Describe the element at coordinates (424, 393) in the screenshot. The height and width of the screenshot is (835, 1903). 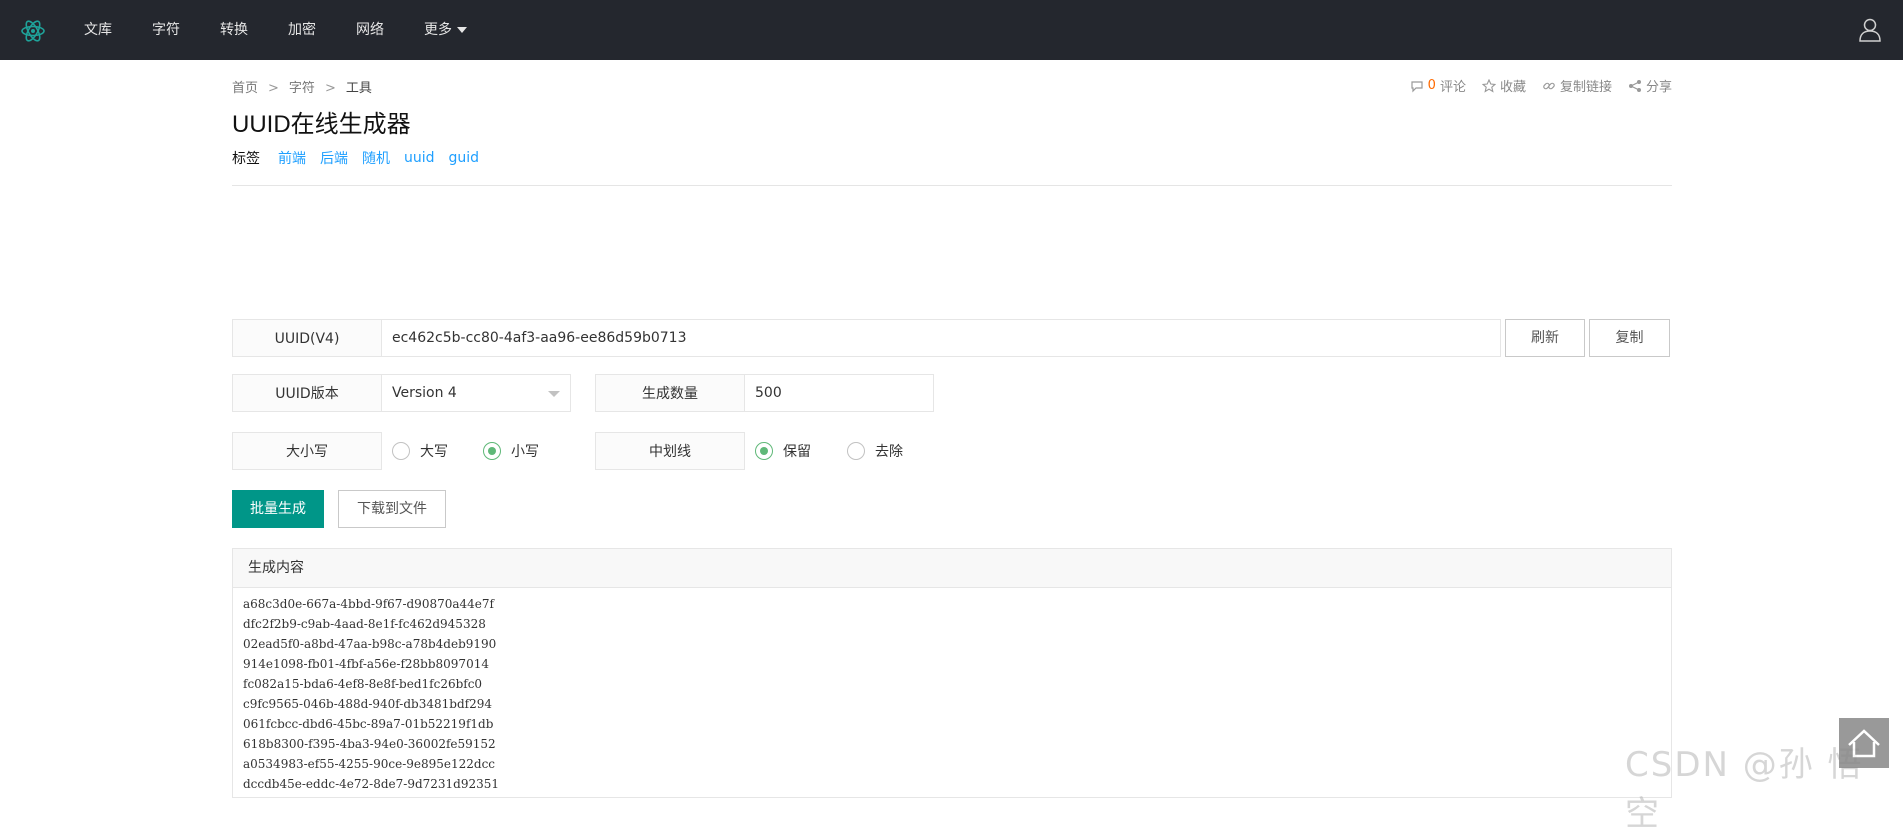
I see `version-select-value: Version 4` at that location.